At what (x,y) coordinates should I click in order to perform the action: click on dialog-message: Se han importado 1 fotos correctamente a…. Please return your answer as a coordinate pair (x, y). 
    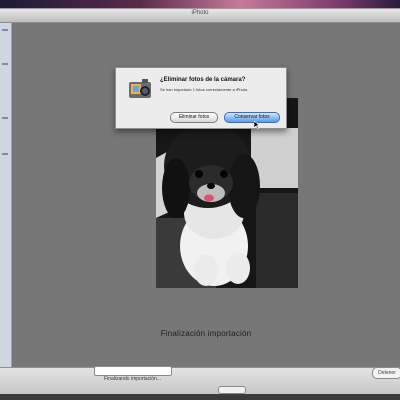
    Looking at the image, I should click on (204, 89).